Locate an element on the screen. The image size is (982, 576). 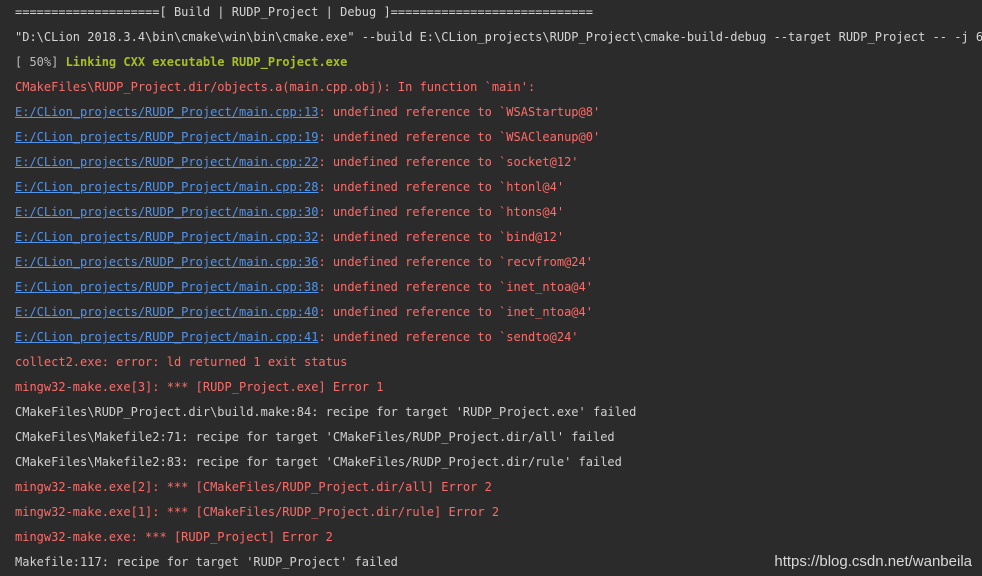
error-message: : undefined reference to `sendto@24' is located at coordinates (448, 337).